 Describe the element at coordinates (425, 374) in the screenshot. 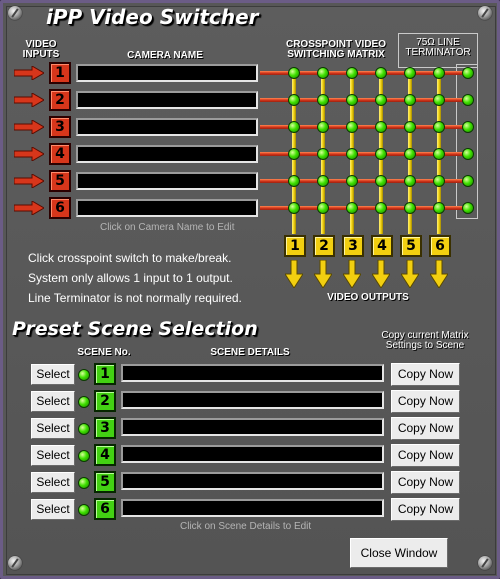

I see `copy-now-button-1: Copy Now` at that location.